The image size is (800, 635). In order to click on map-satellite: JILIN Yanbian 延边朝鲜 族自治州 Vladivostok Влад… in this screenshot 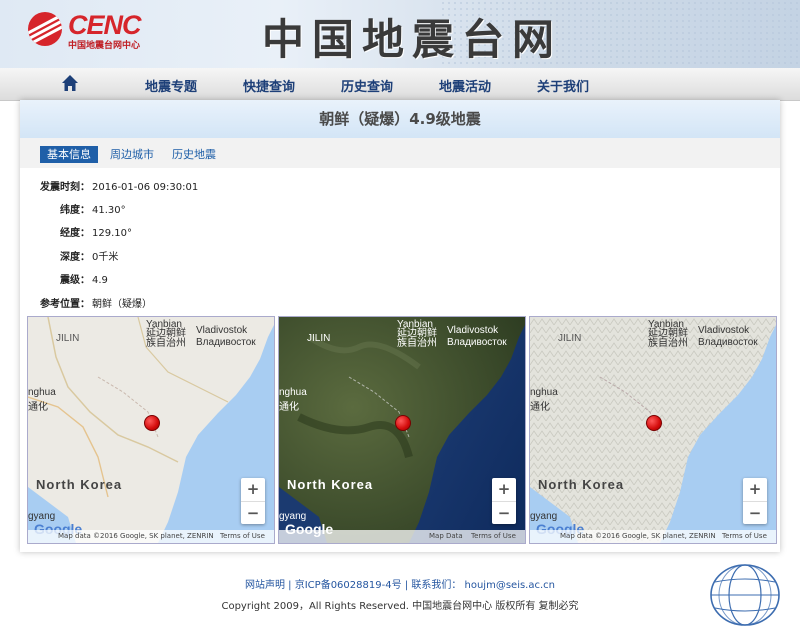, I will do `click(402, 430)`.